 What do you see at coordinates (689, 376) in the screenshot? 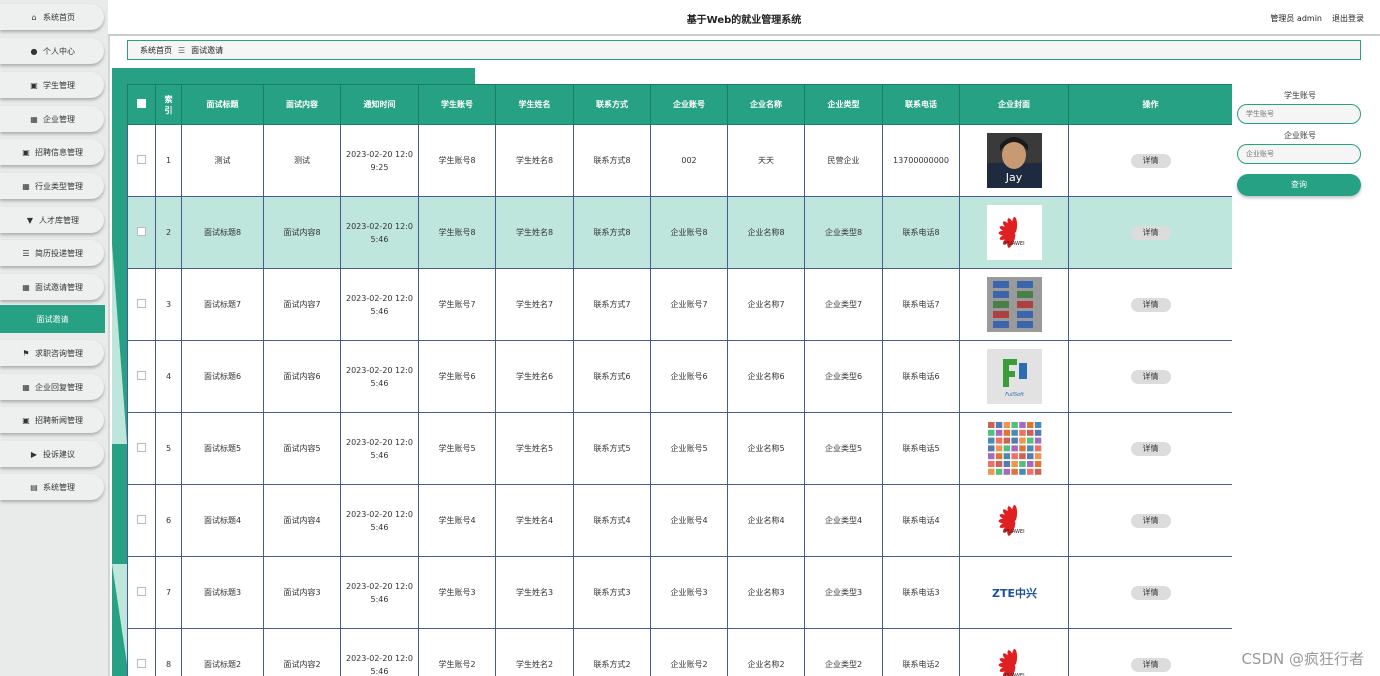
I see `cell-company-account: 企业账号6` at bounding box center [689, 376].